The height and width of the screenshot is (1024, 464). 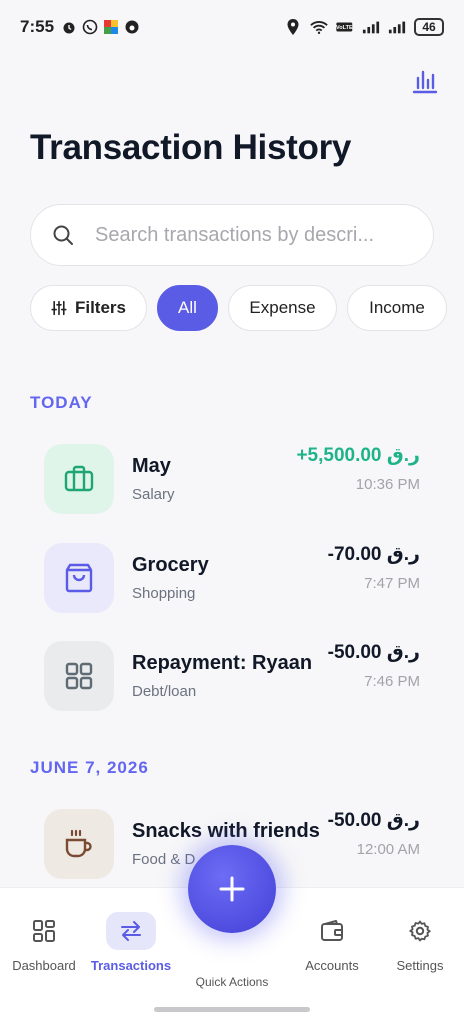 I want to click on dashboard-icon, so click(x=44, y=931).